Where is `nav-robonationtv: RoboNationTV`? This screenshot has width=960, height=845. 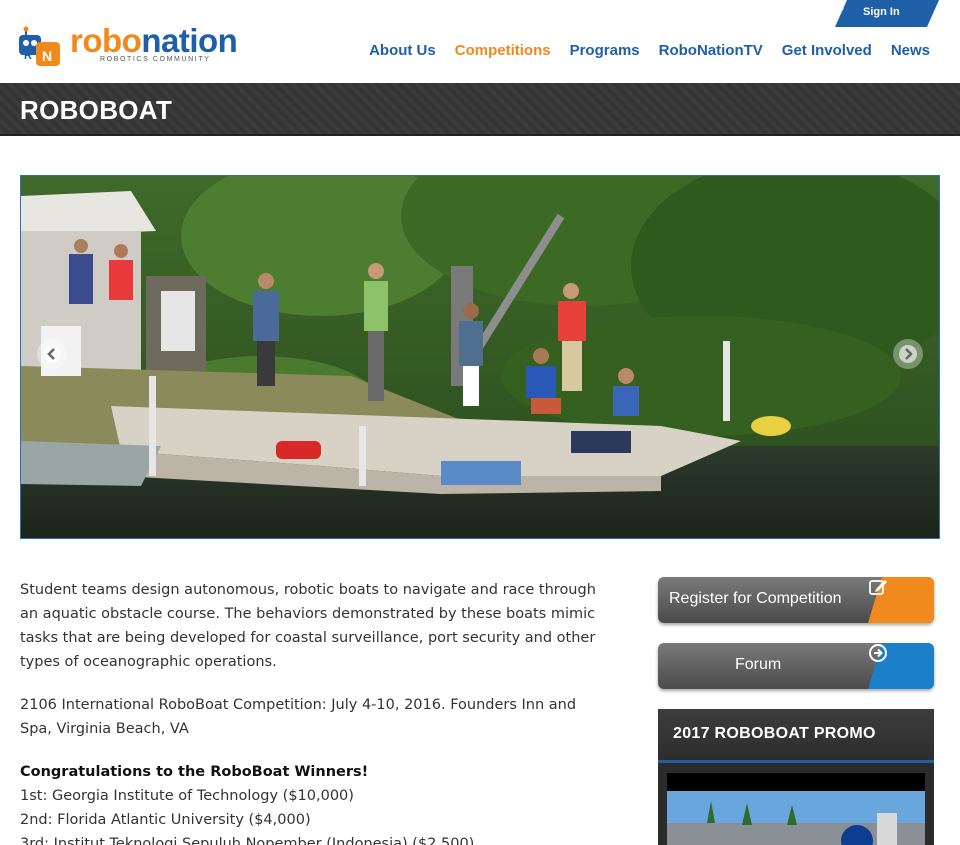 nav-robonationtv: RoboNationTV is located at coordinates (711, 50).